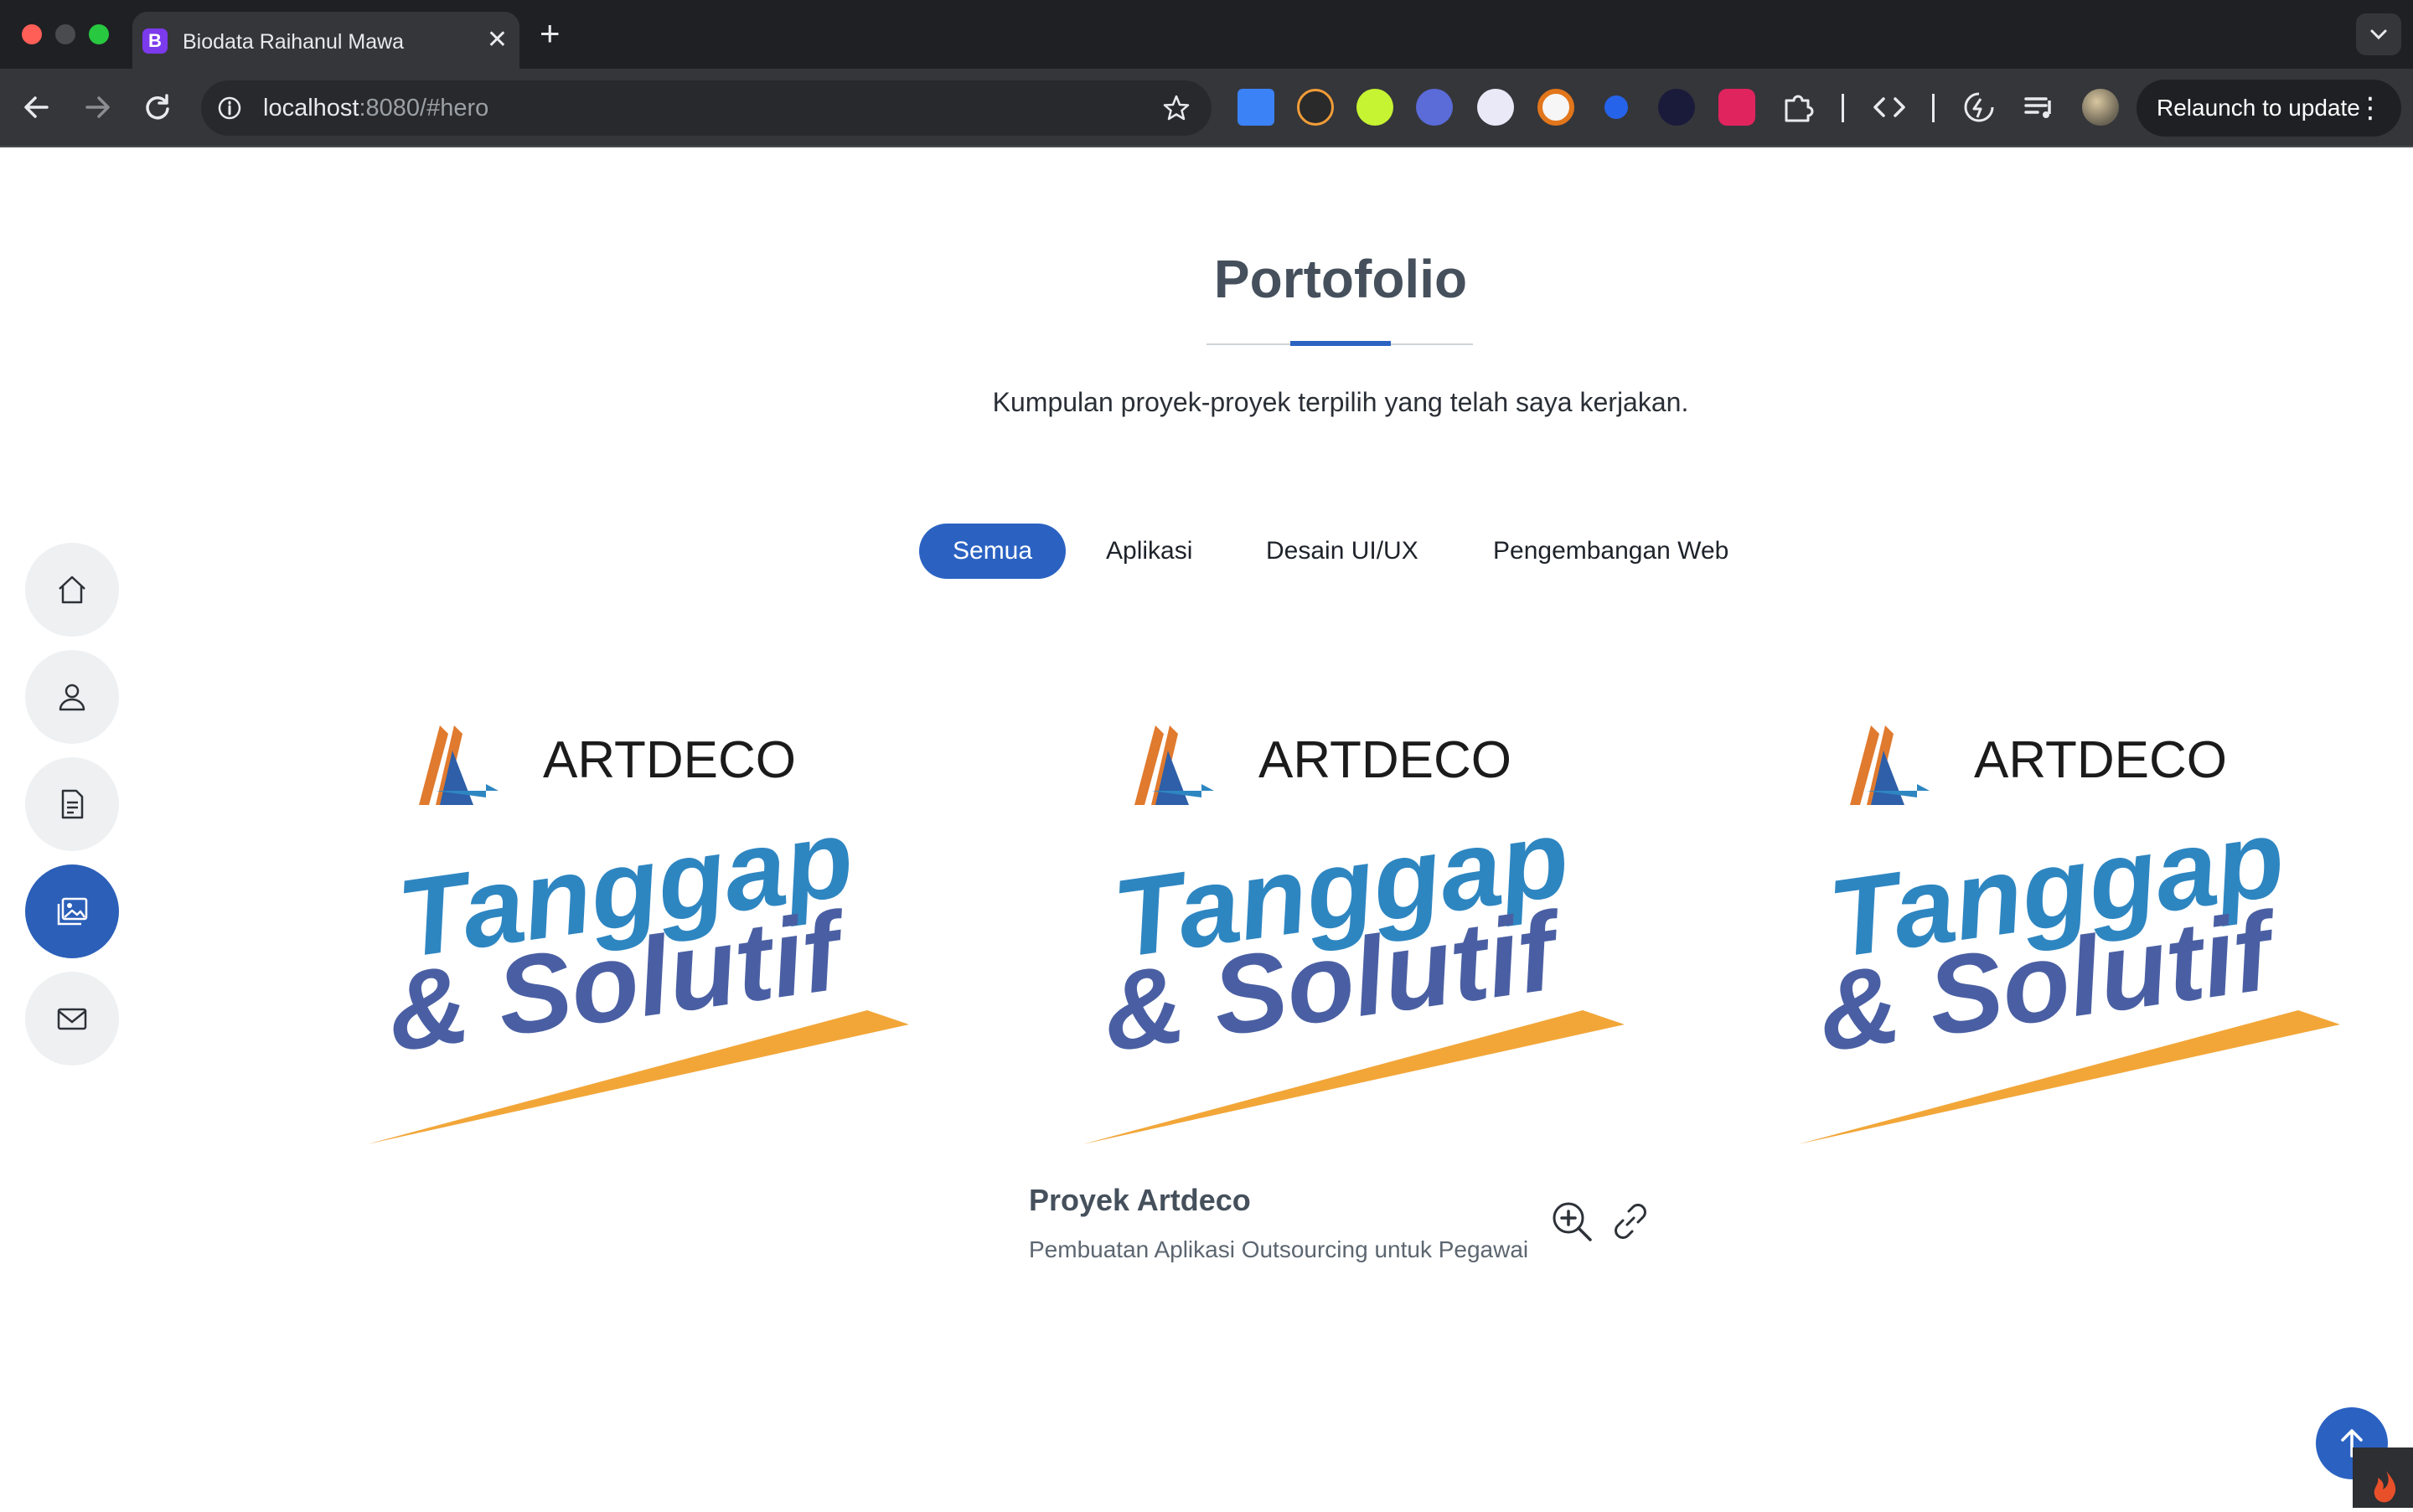  What do you see at coordinates (706, 108) in the screenshot?
I see `address-bar: localhost:8080/#hero` at bounding box center [706, 108].